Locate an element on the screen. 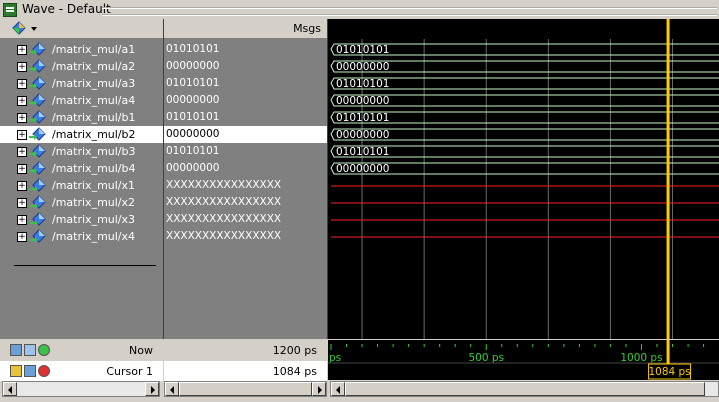 This screenshot has height=402, width=719. values-scrollbar is located at coordinates (245, 389).